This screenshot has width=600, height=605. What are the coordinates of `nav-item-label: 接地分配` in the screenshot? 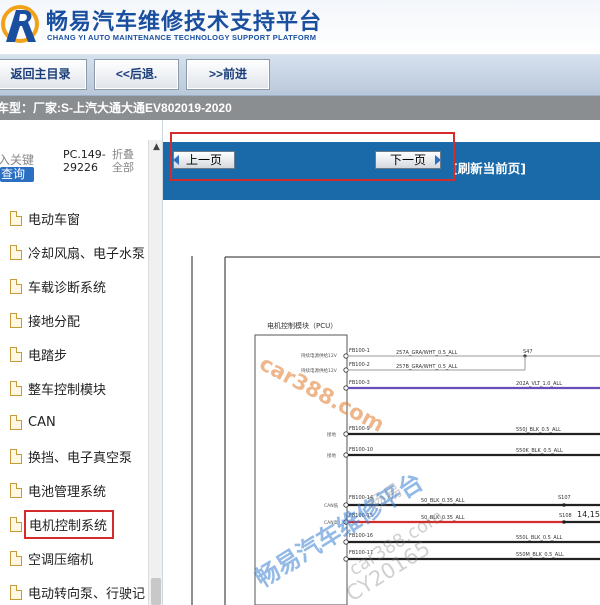 It's located at (54, 322).